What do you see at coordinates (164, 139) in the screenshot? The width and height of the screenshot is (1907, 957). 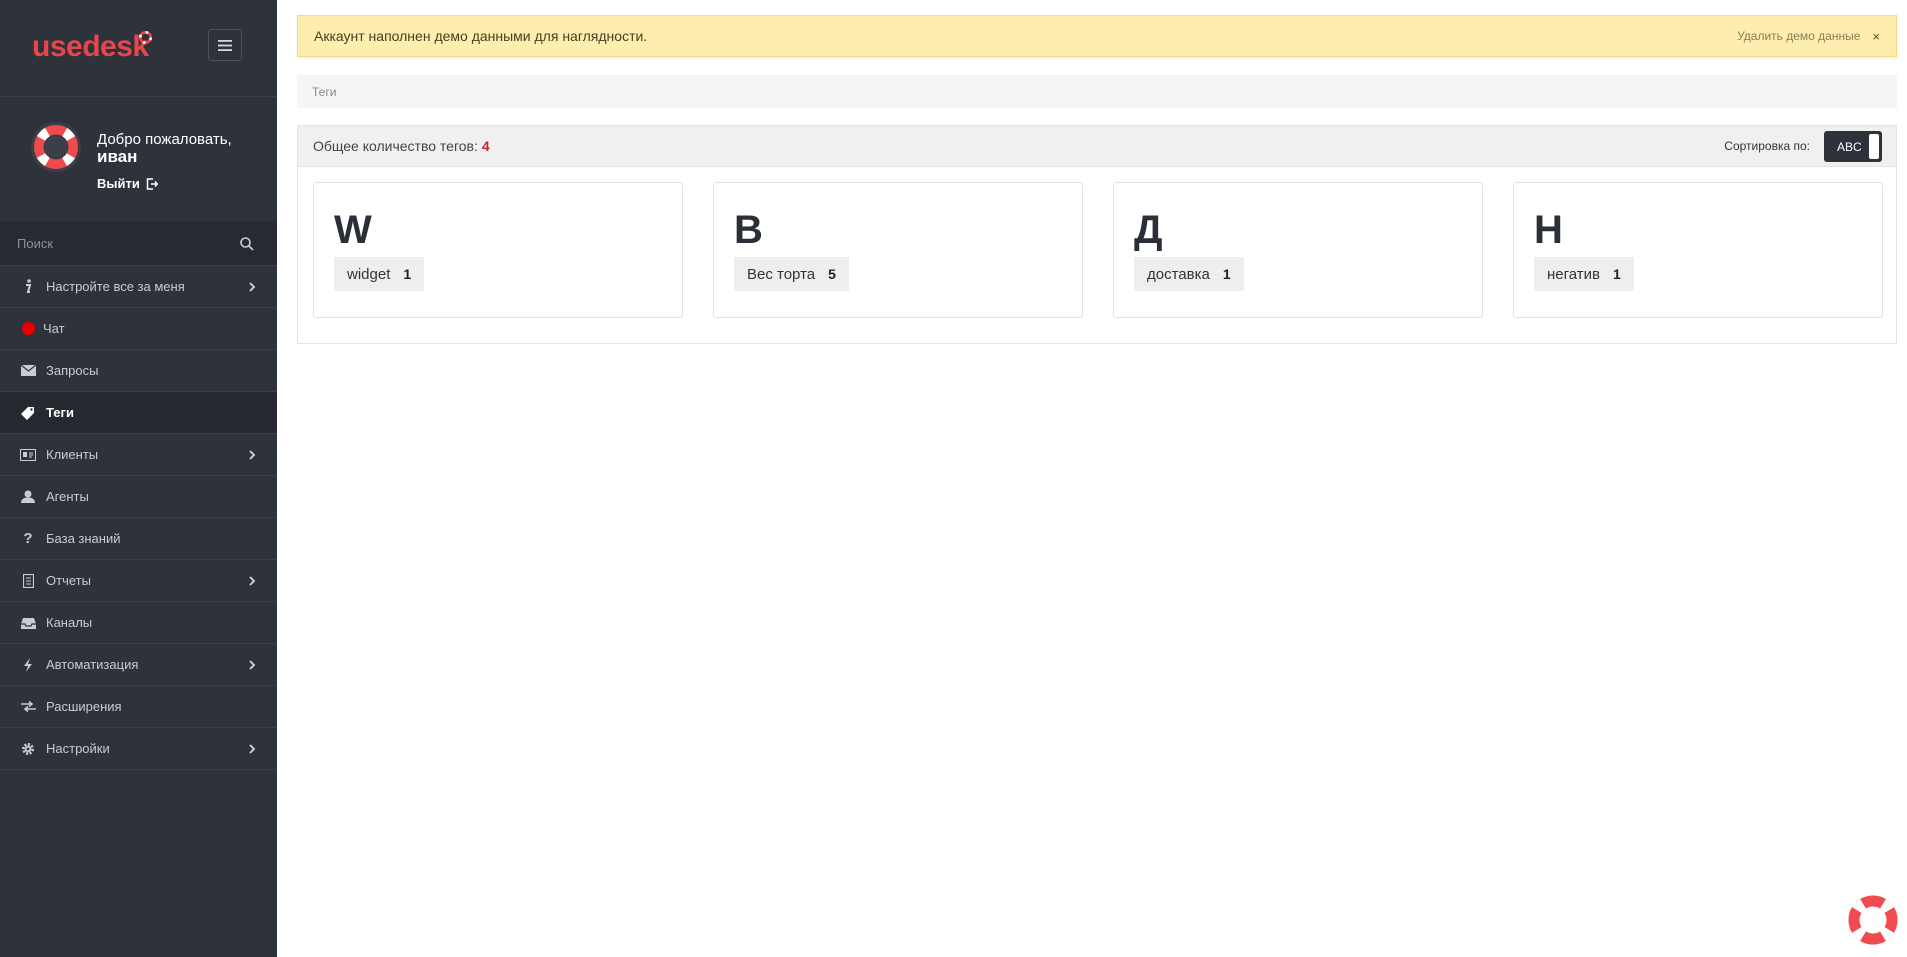 I see `greeting-label: Добро пожаловать,` at bounding box center [164, 139].